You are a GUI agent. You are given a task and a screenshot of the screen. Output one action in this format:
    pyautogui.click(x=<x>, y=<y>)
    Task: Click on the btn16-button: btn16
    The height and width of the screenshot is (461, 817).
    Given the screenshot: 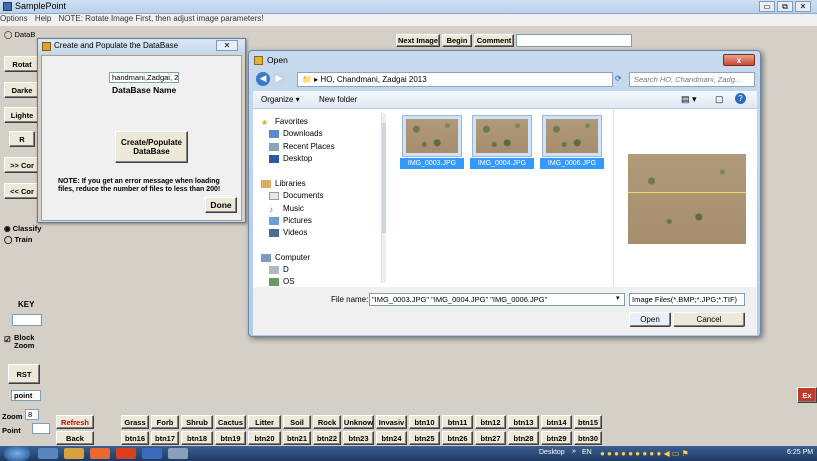 What is the action you would take?
    pyautogui.click(x=135, y=438)
    